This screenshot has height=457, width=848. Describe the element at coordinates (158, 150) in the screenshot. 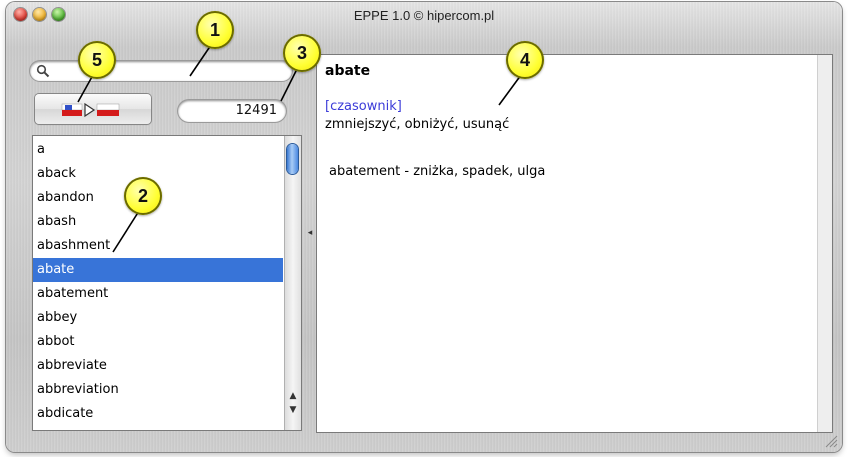

I see `word-list-item: a` at that location.